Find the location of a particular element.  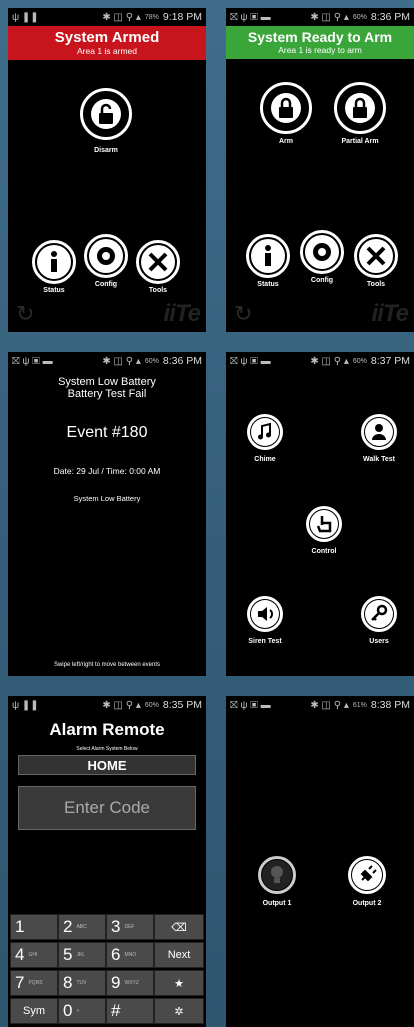

key-9: 9 WXYZ is located at coordinates (130, 983).